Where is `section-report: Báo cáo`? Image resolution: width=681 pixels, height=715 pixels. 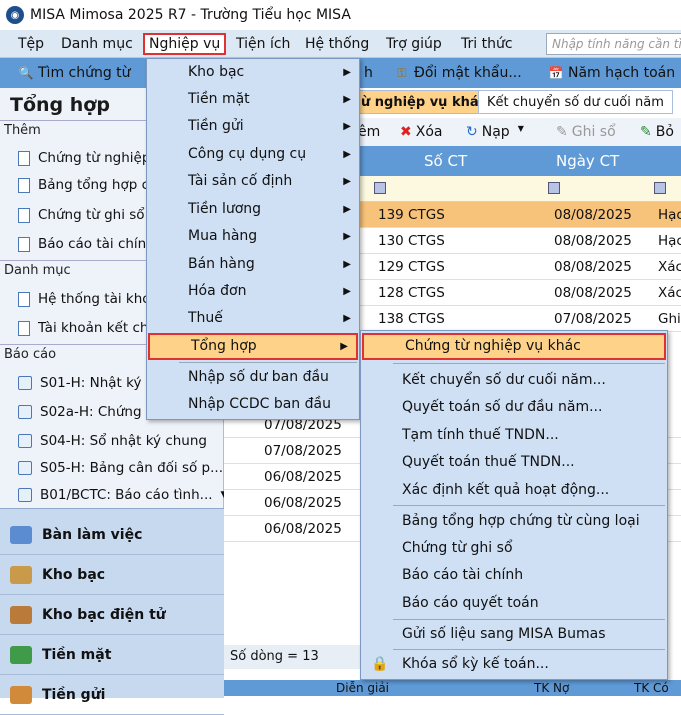
section-report: Báo cáo is located at coordinates (30, 354).